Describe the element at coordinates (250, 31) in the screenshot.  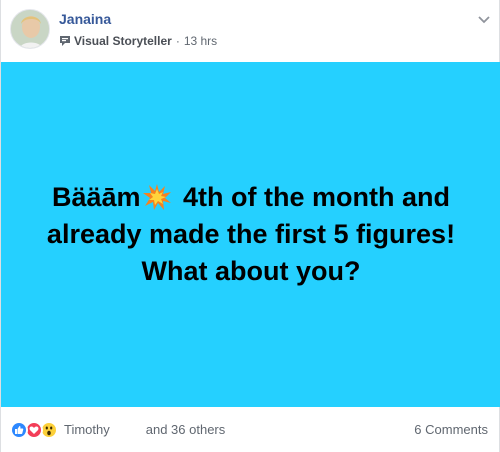
I see `post-header: Janaina Visual Storyteller · 13 hrs` at that location.